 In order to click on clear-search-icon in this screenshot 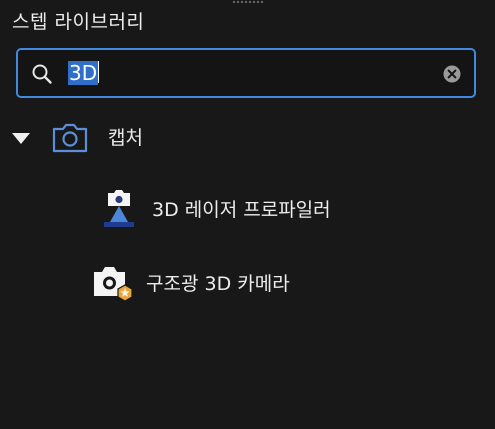, I will do `click(452, 74)`.